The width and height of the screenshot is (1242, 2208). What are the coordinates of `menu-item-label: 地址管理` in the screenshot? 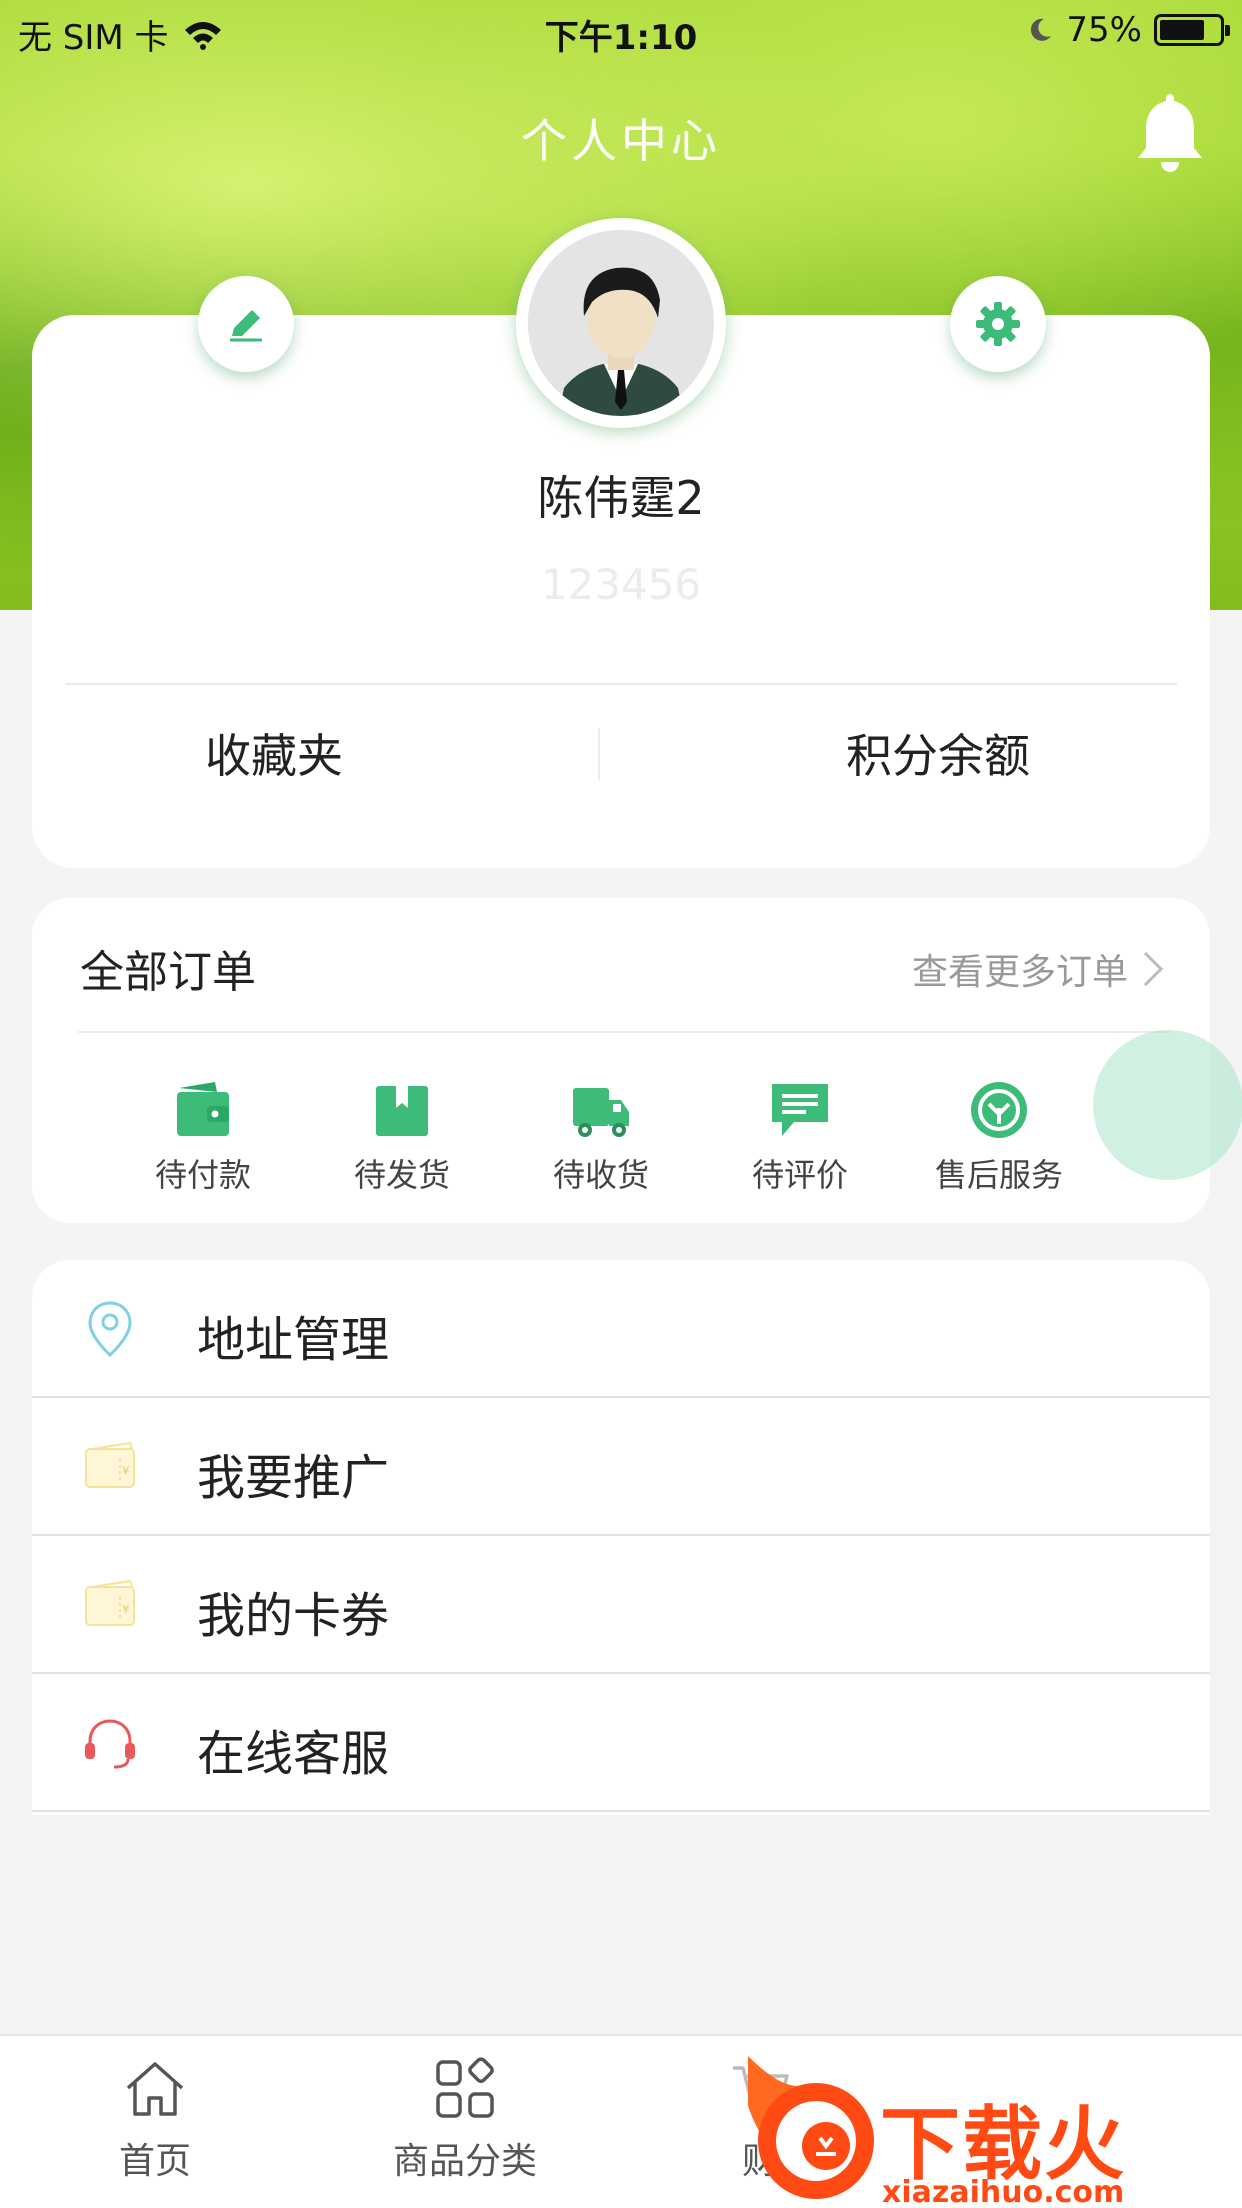 It's located at (293, 1340).